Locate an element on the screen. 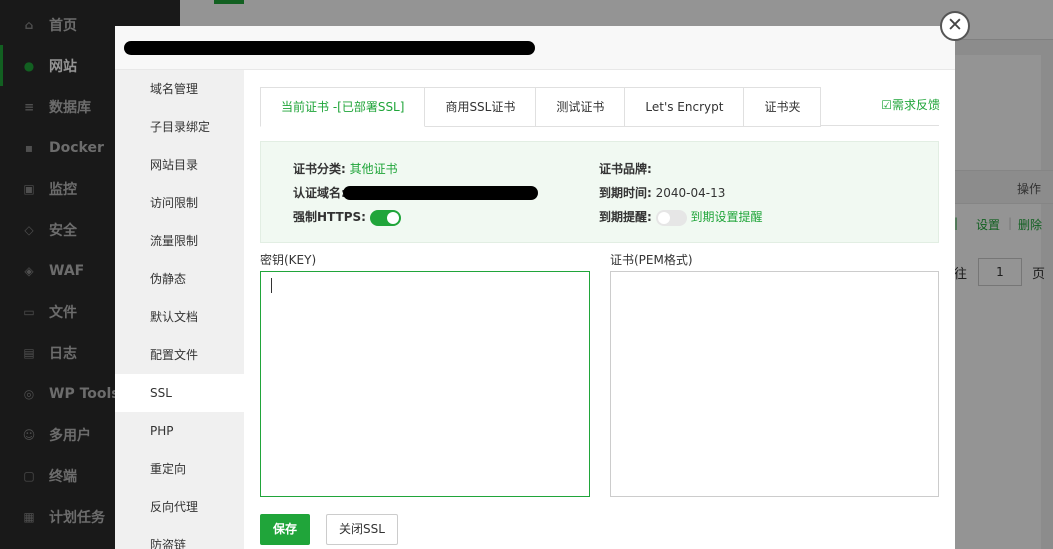 The image size is (1053, 549). cert-category-value: 其他证书 is located at coordinates (373, 169).